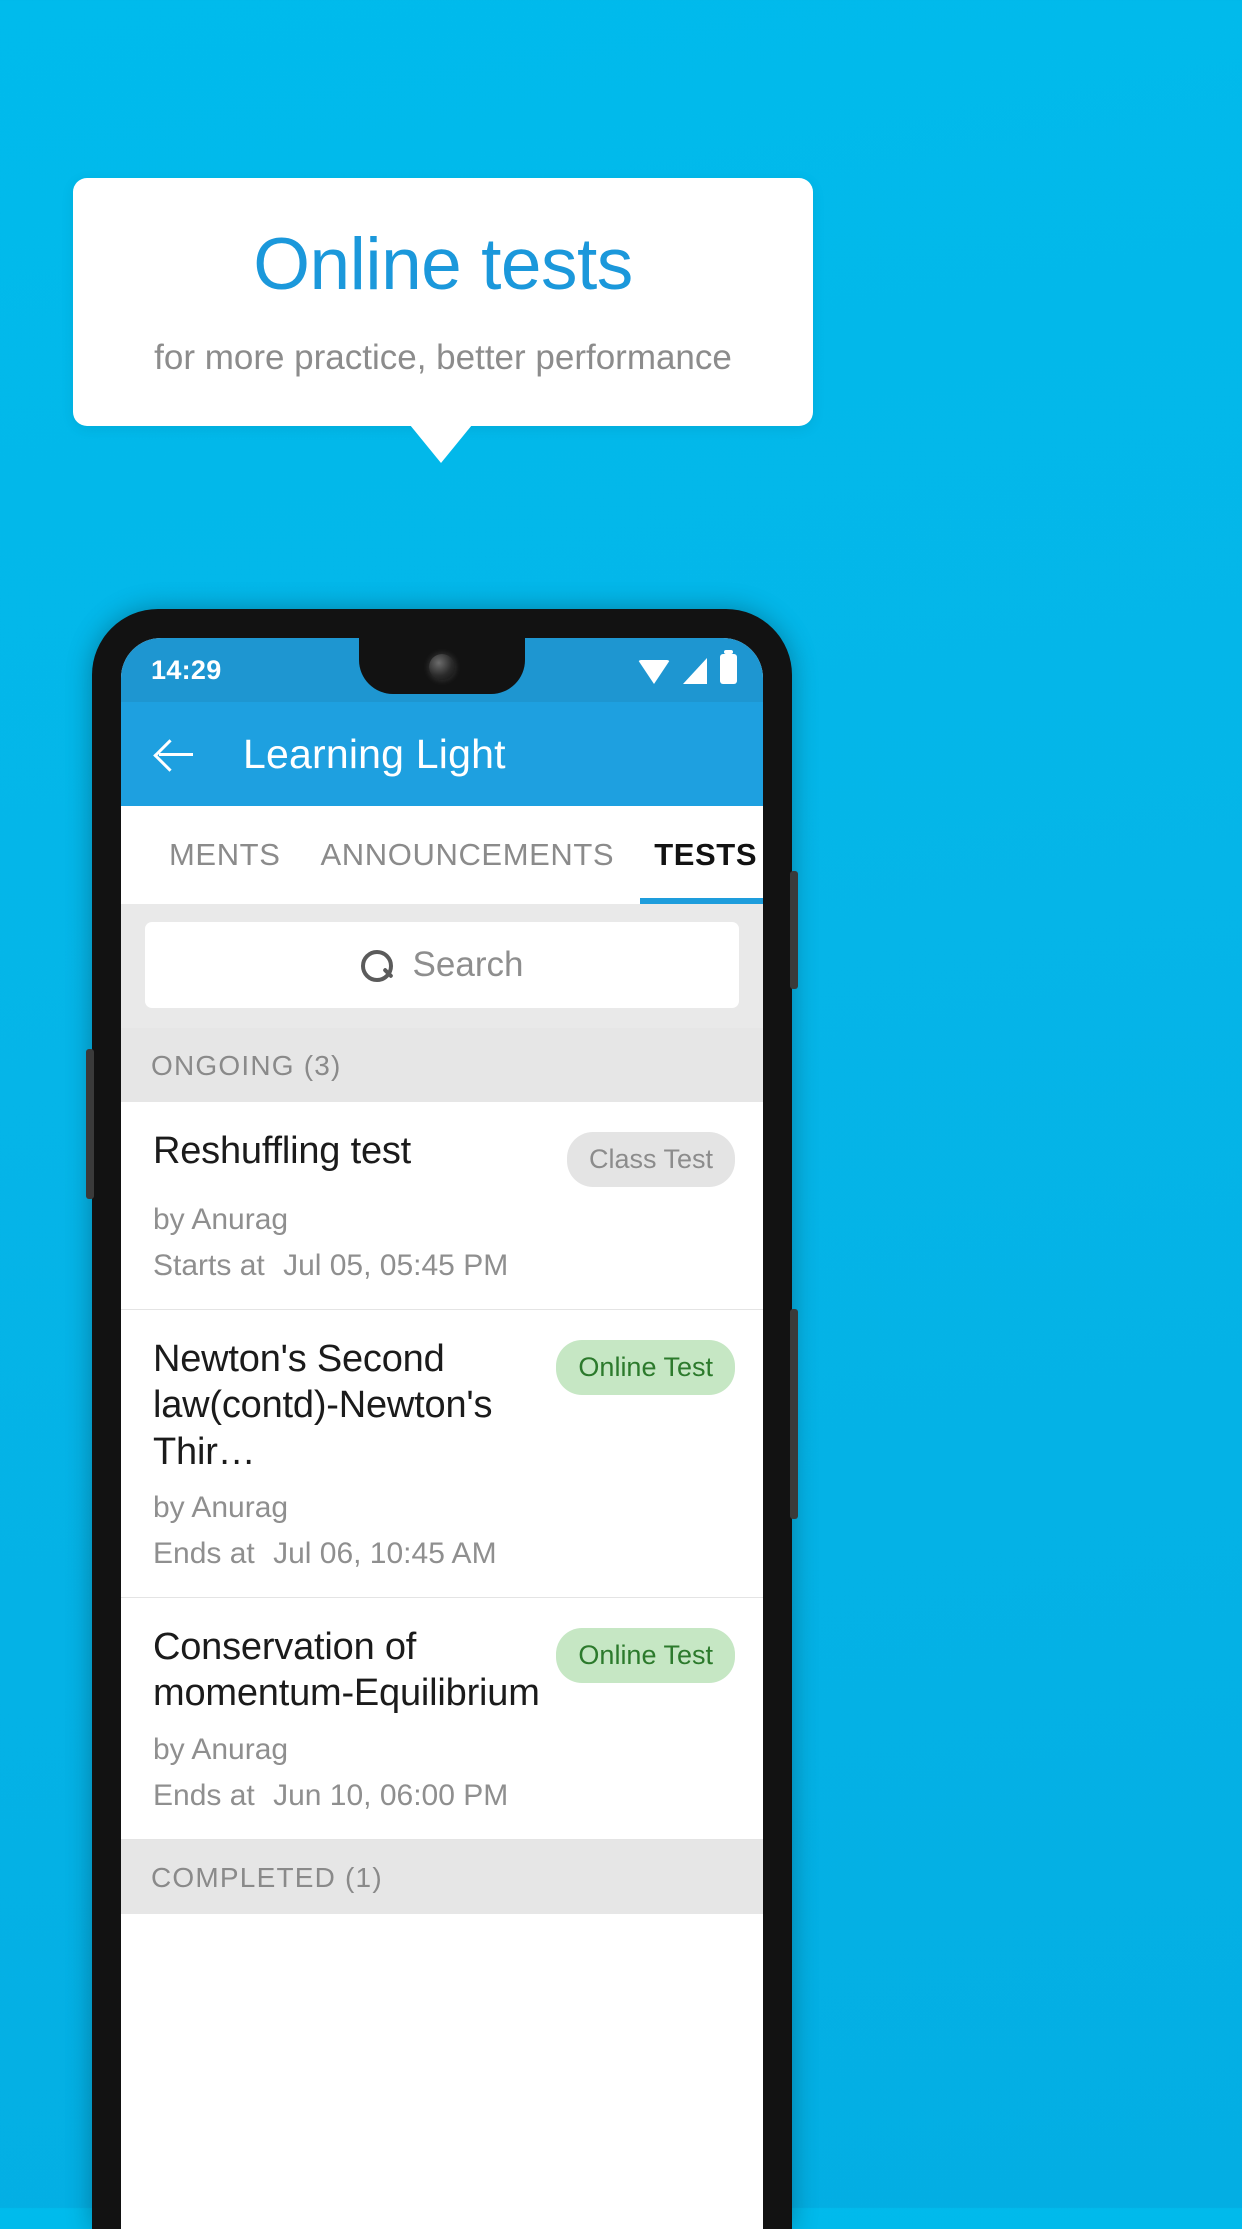 Image resolution: width=1242 pixels, height=2229 pixels. Describe the element at coordinates (468, 964) in the screenshot. I see `search-placeholder: Search` at that location.